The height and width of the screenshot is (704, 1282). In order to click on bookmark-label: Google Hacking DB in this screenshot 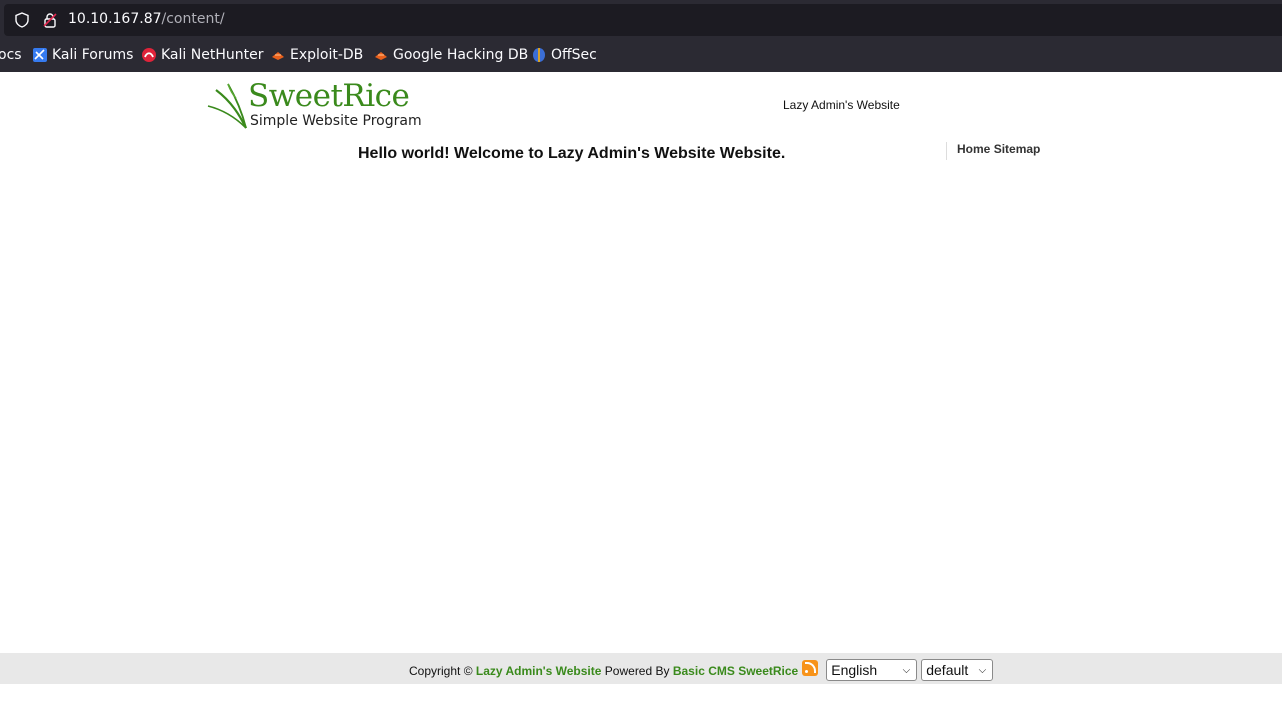, I will do `click(461, 55)`.